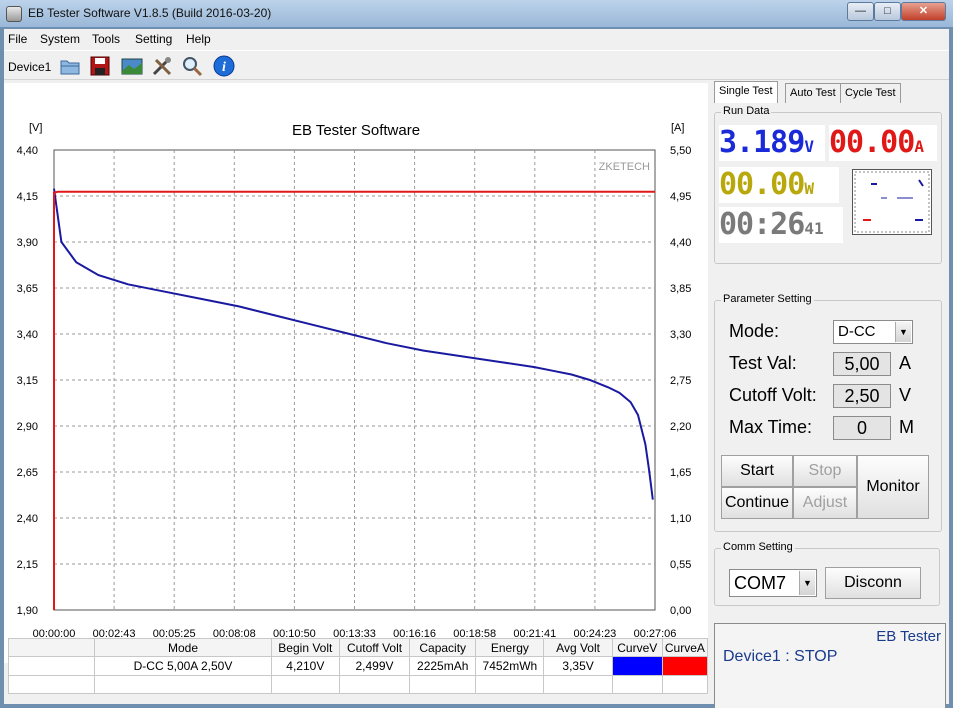 The image size is (953, 708). What do you see at coordinates (51, 647) in the screenshot?
I see `table-header` at bounding box center [51, 647].